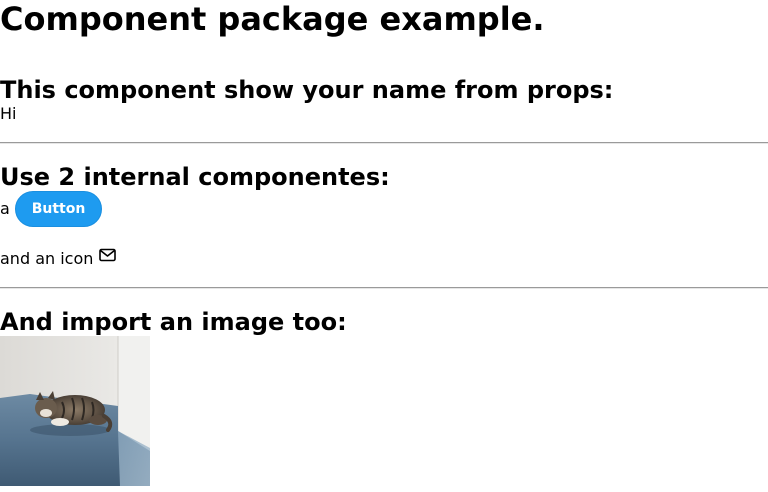 The height and width of the screenshot is (492, 768). I want to click on image-section-heading: And import an image too:, so click(173, 322).